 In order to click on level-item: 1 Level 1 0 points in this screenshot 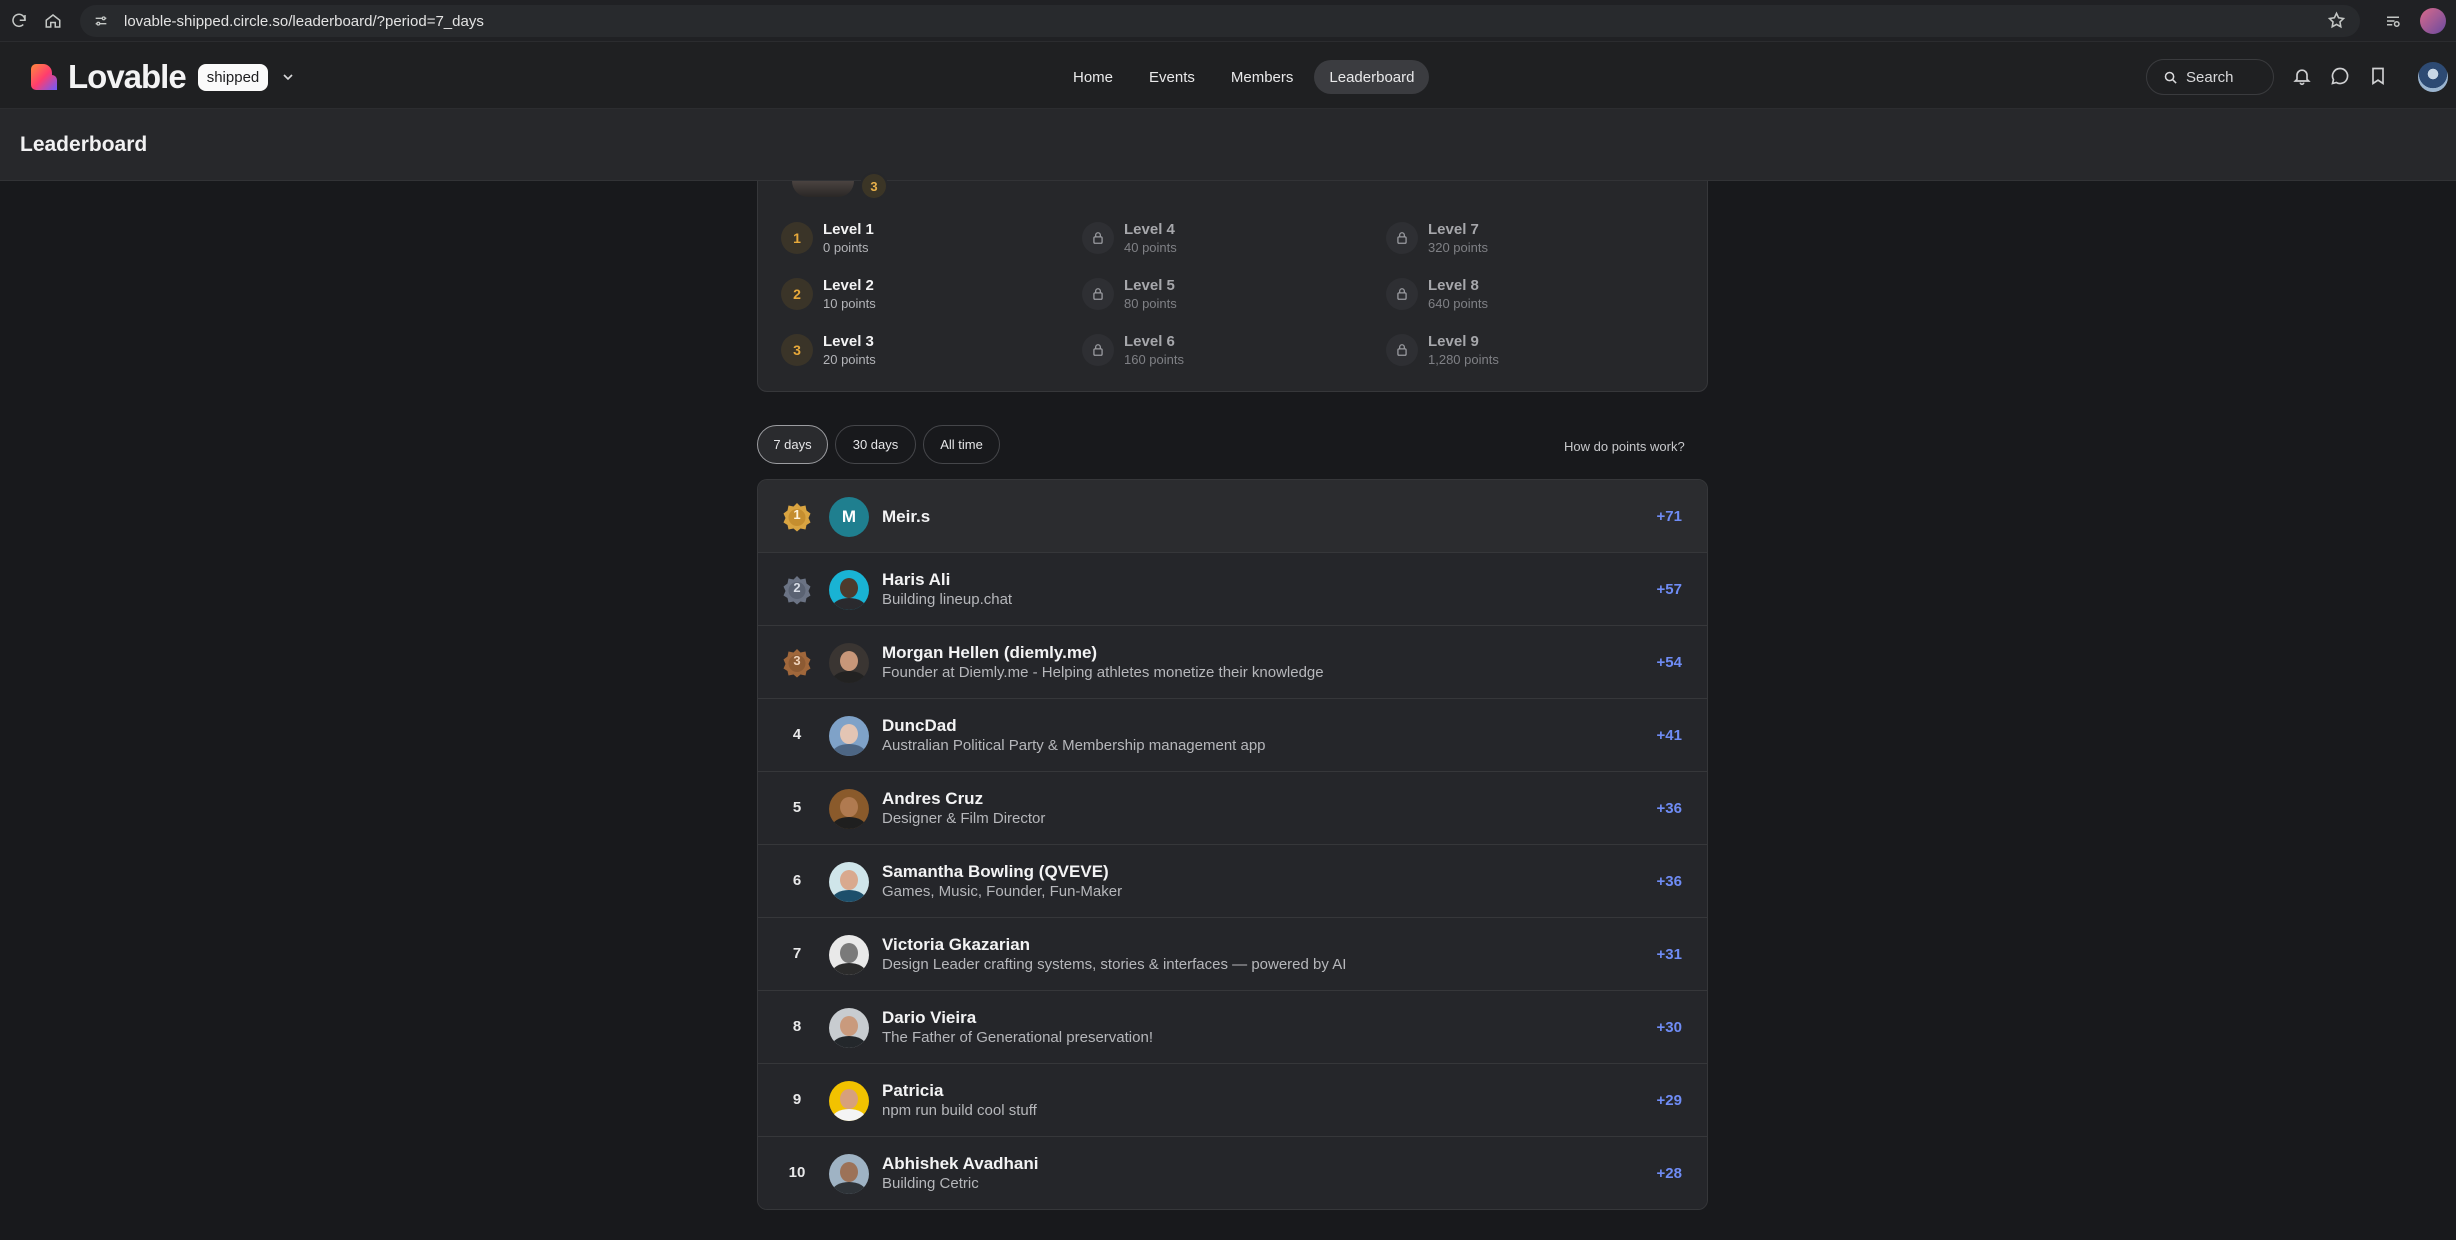, I will do `click(827, 238)`.